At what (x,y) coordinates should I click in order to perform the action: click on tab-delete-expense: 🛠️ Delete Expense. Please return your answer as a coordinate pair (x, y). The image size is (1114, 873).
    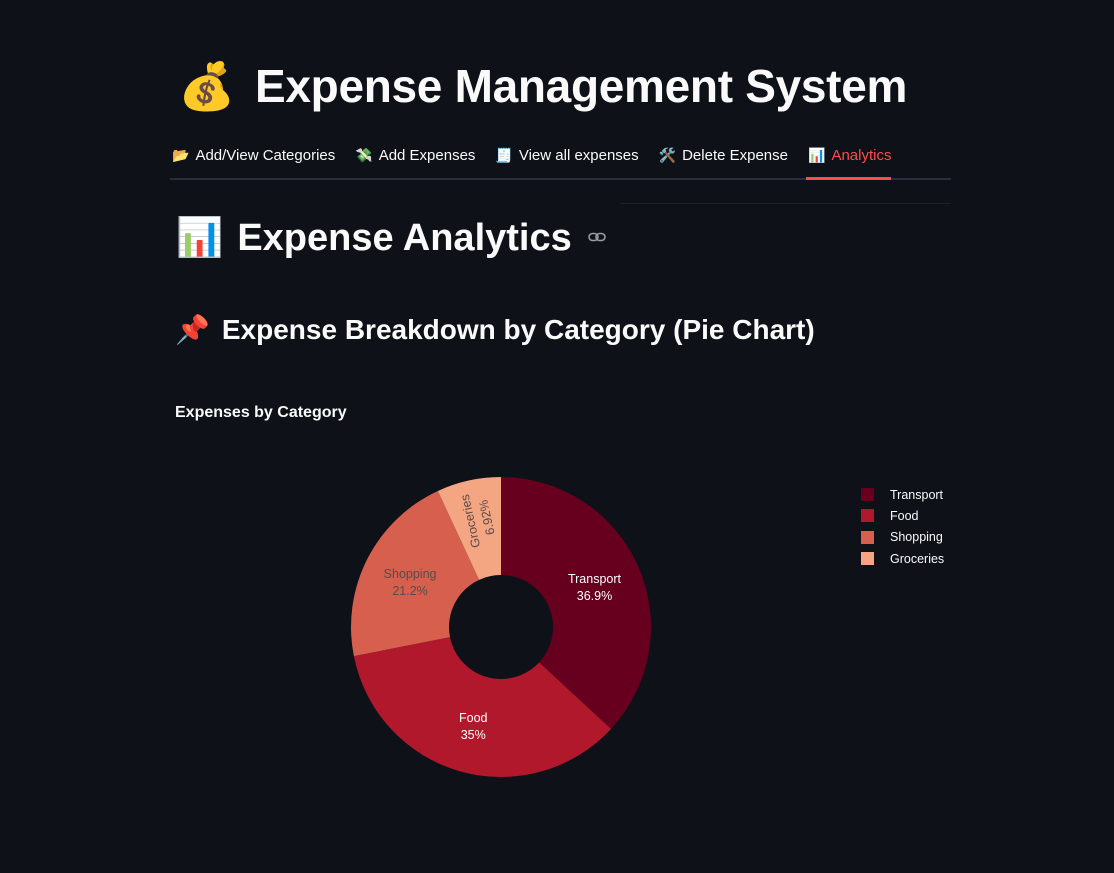
    Looking at the image, I should click on (722, 155).